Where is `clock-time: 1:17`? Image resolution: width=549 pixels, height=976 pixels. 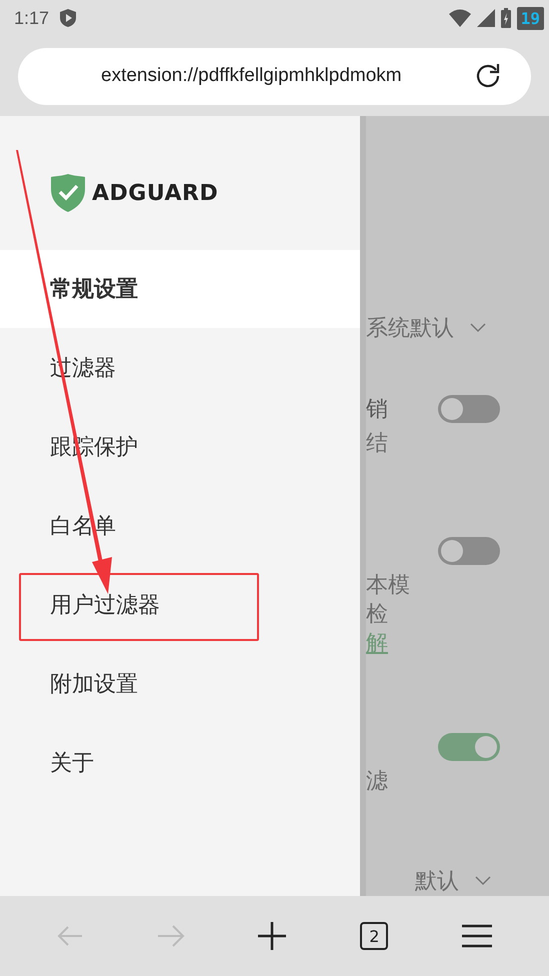 clock-time: 1:17 is located at coordinates (32, 18).